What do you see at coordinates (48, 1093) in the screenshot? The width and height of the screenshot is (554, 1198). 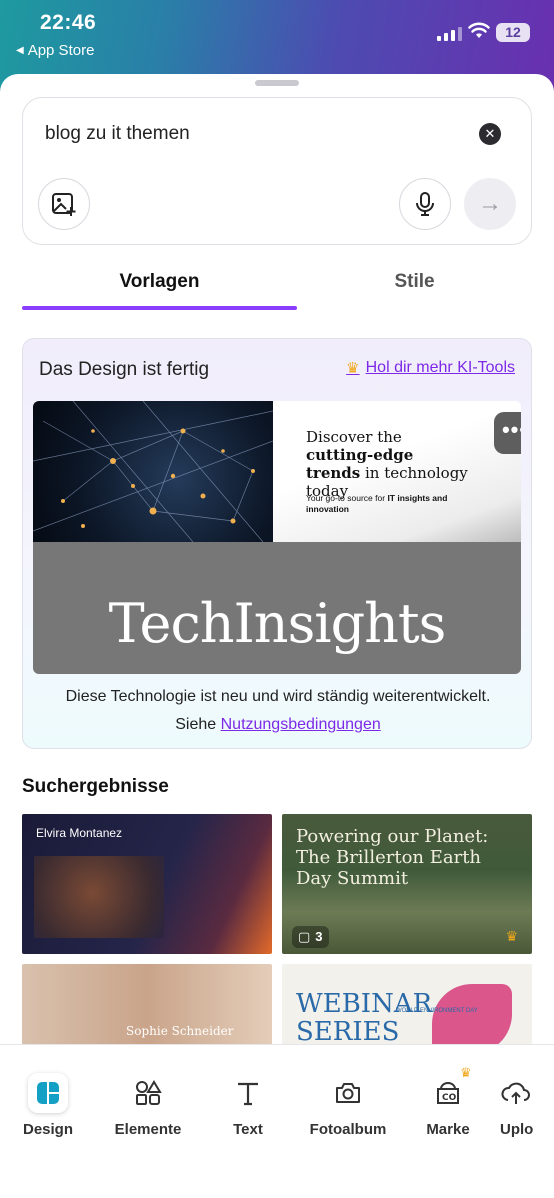 I see `design-icon` at bounding box center [48, 1093].